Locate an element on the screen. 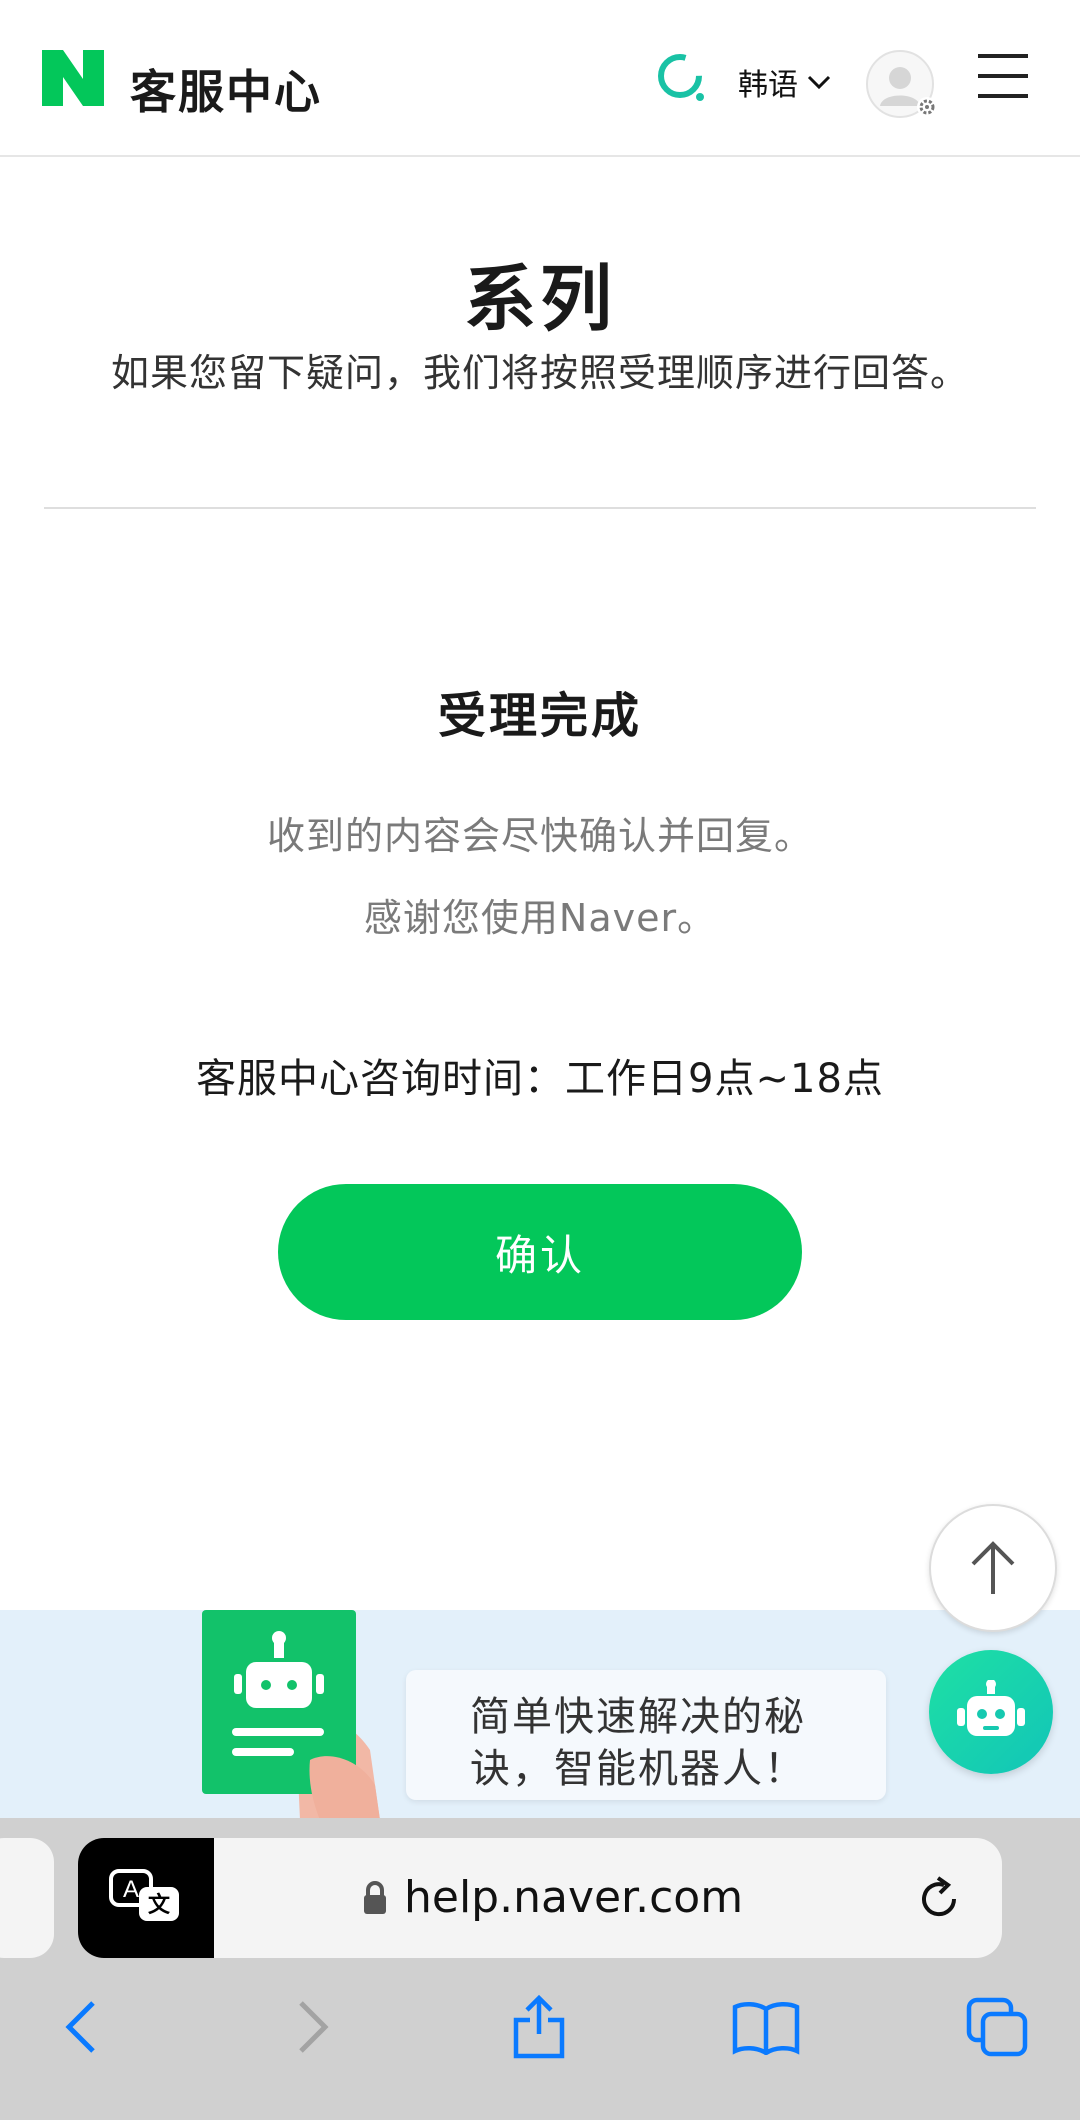  back-button is located at coordinates (81, 2027).